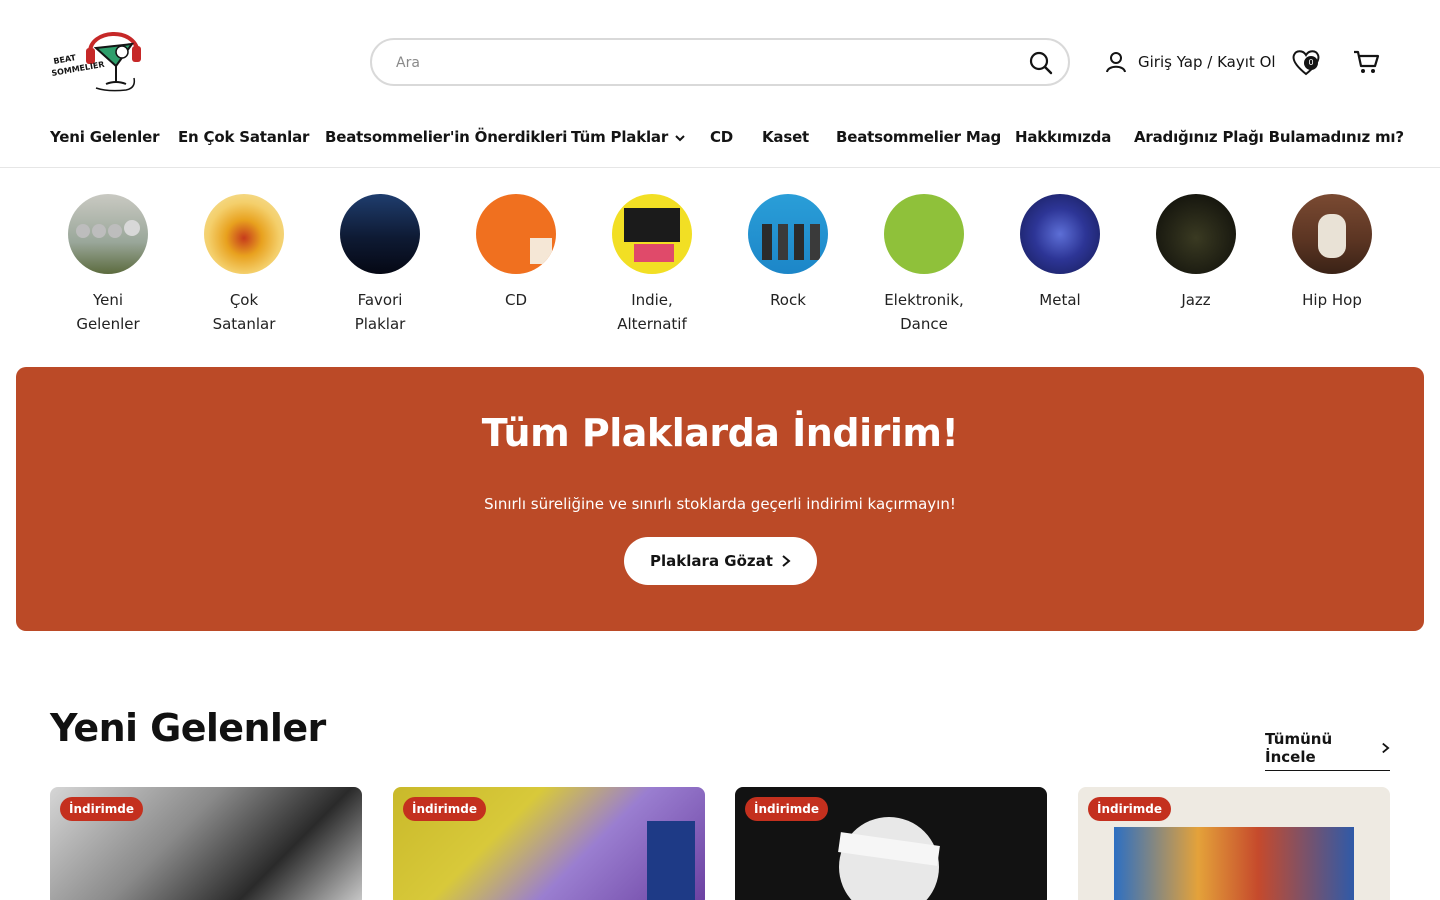  Describe the element at coordinates (785, 137) in the screenshot. I see `nav-kaset: Kaset` at that location.